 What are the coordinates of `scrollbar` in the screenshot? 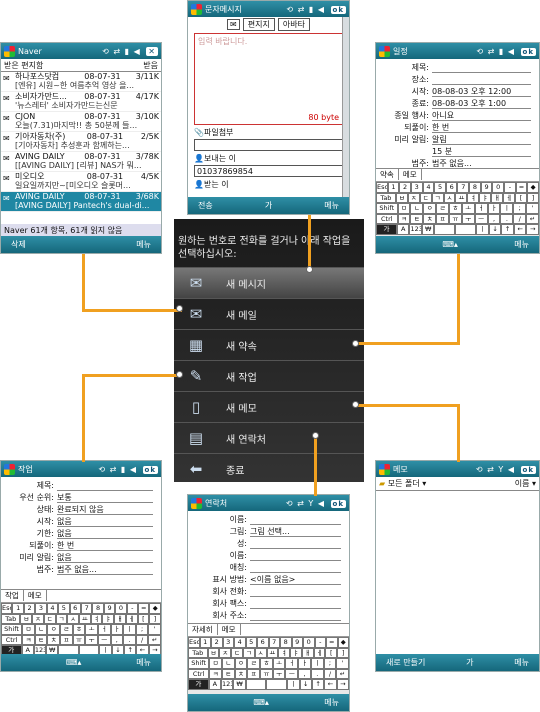 It's located at (345, 107).